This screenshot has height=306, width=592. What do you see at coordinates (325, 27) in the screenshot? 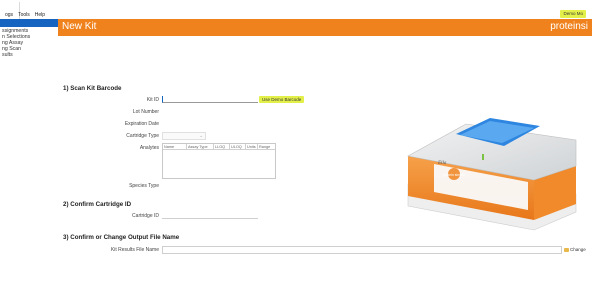
I see `page-header: New Kit proteinsi` at bounding box center [325, 27].